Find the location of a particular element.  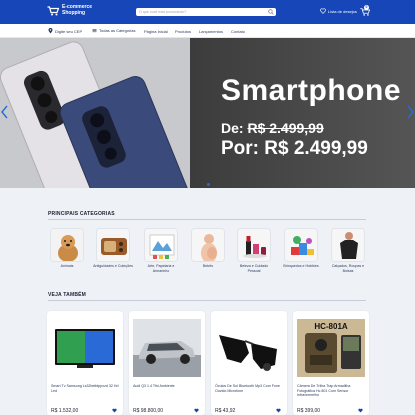

hero-old-price: De: R$ 2.499,99 is located at coordinates (272, 128).